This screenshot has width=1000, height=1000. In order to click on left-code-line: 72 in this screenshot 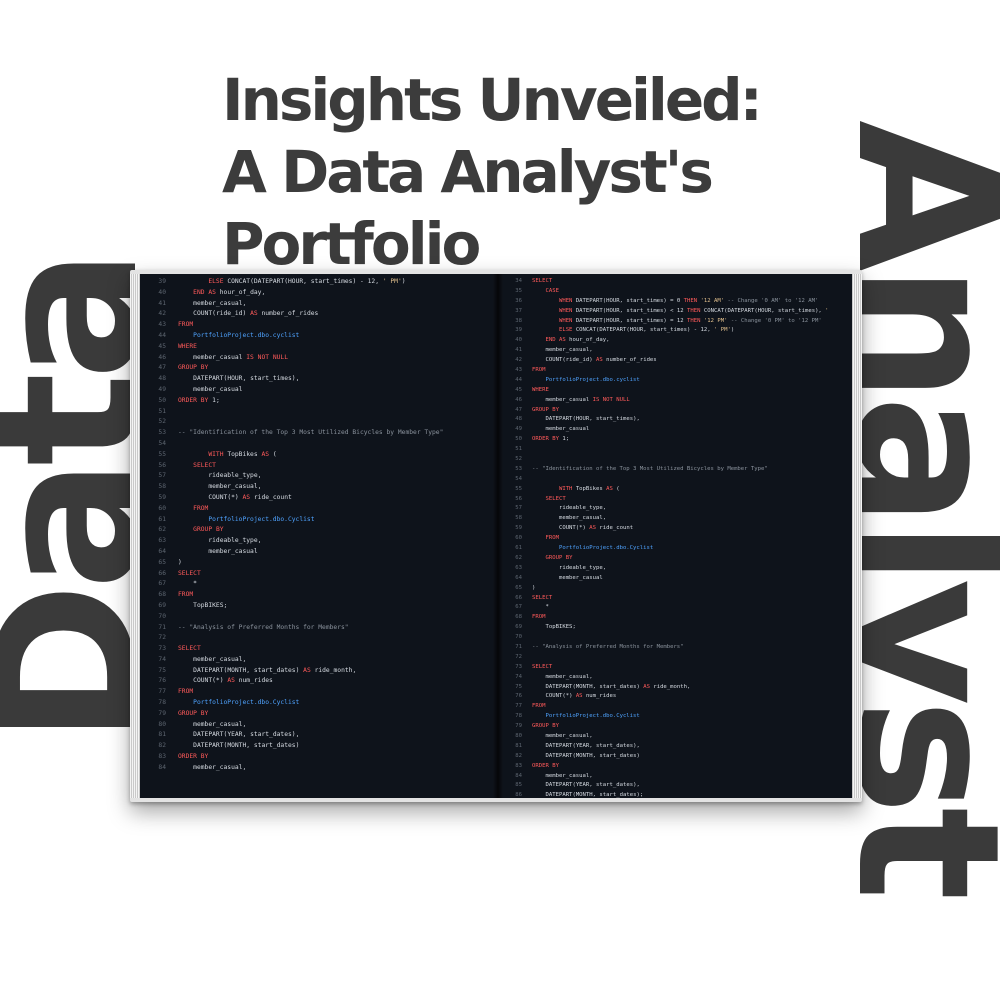, I will do `click(319, 638)`.